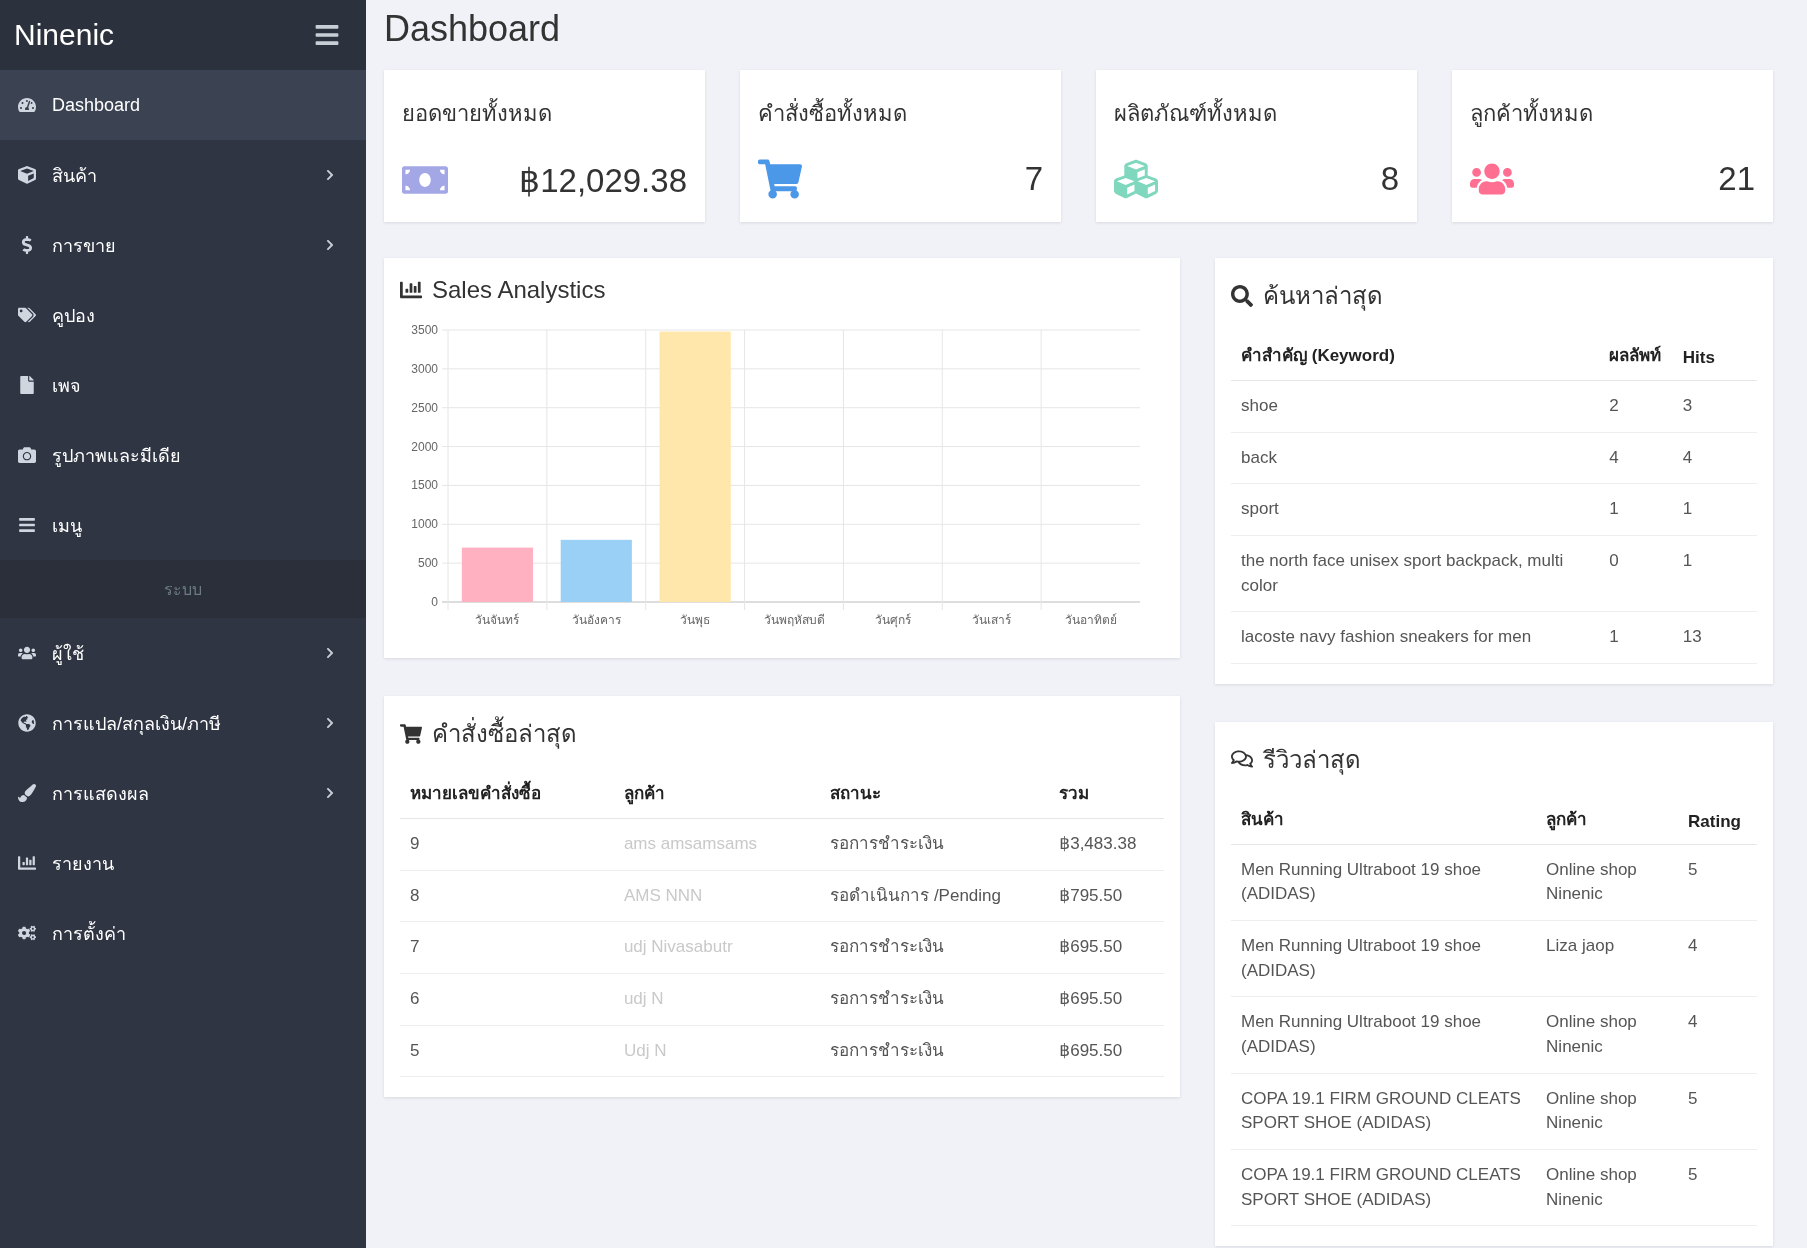 The width and height of the screenshot is (1807, 1248). I want to click on table-cell: 8, so click(507, 896).